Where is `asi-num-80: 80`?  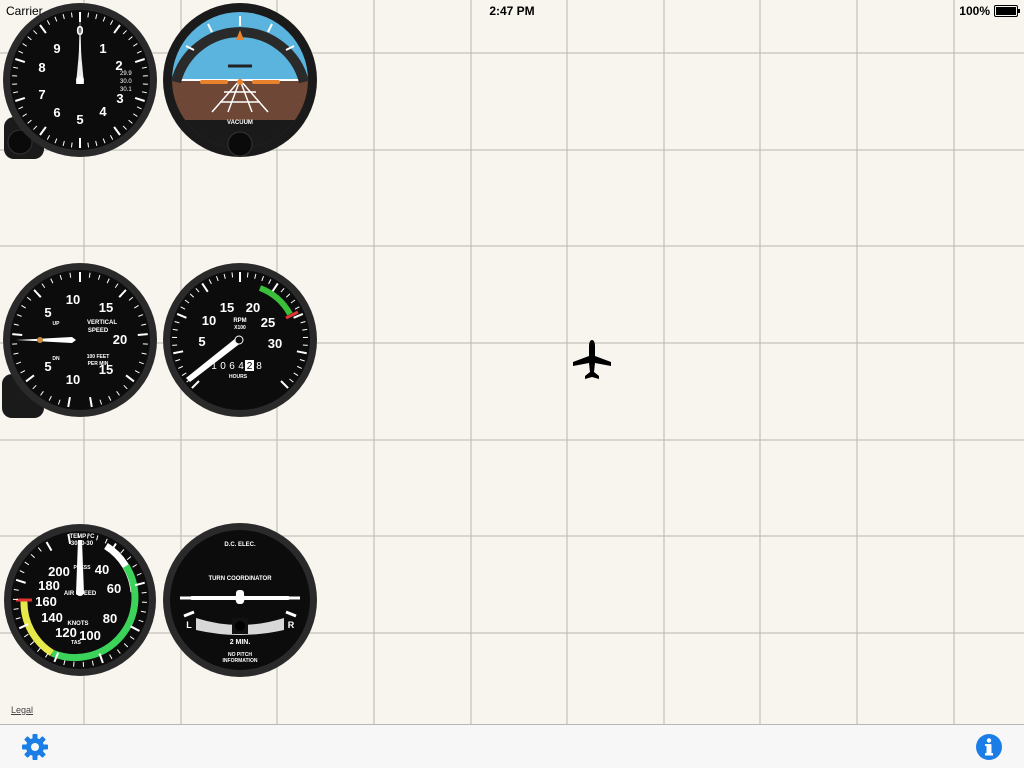
asi-num-80: 80 is located at coordinates (110, 618).